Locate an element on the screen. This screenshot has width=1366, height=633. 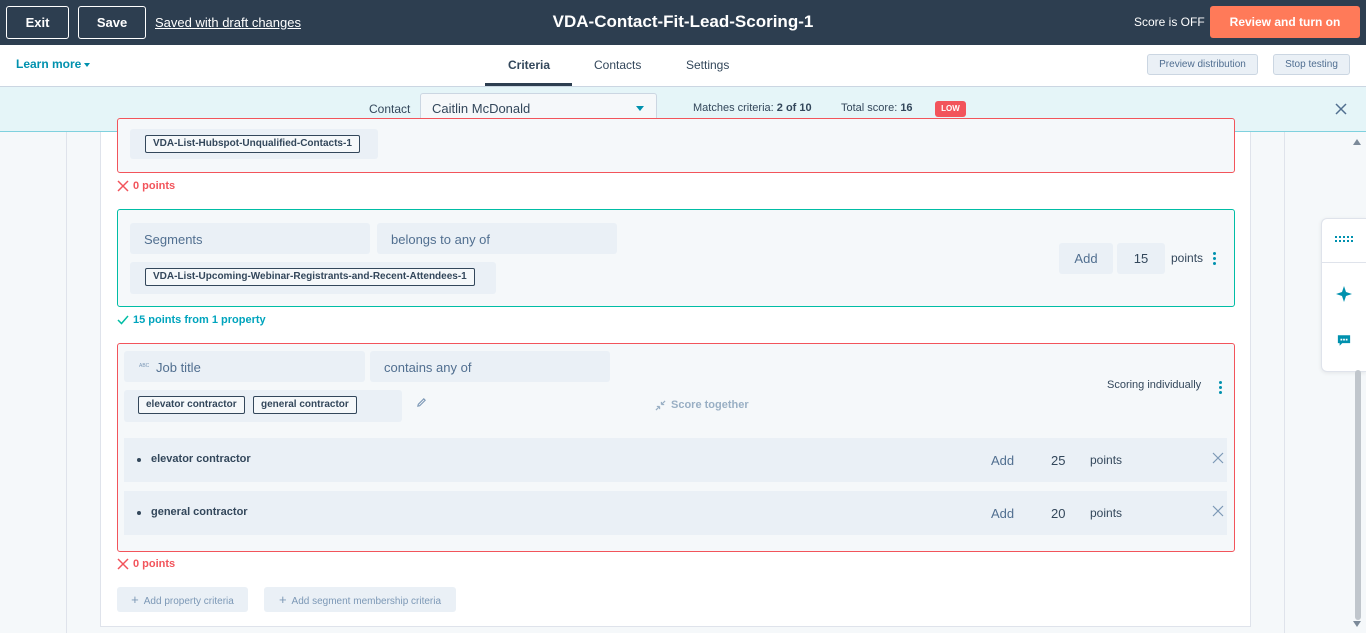
contact-label: Contact is located at coordinates (390, 109).